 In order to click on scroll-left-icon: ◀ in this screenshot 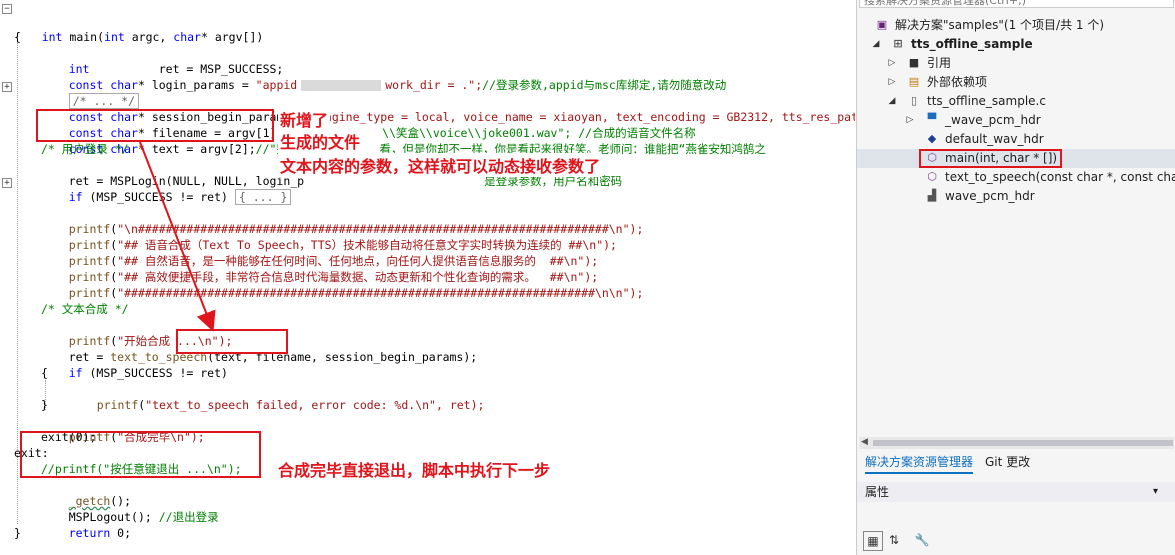, I will do `click(864, 442)`.